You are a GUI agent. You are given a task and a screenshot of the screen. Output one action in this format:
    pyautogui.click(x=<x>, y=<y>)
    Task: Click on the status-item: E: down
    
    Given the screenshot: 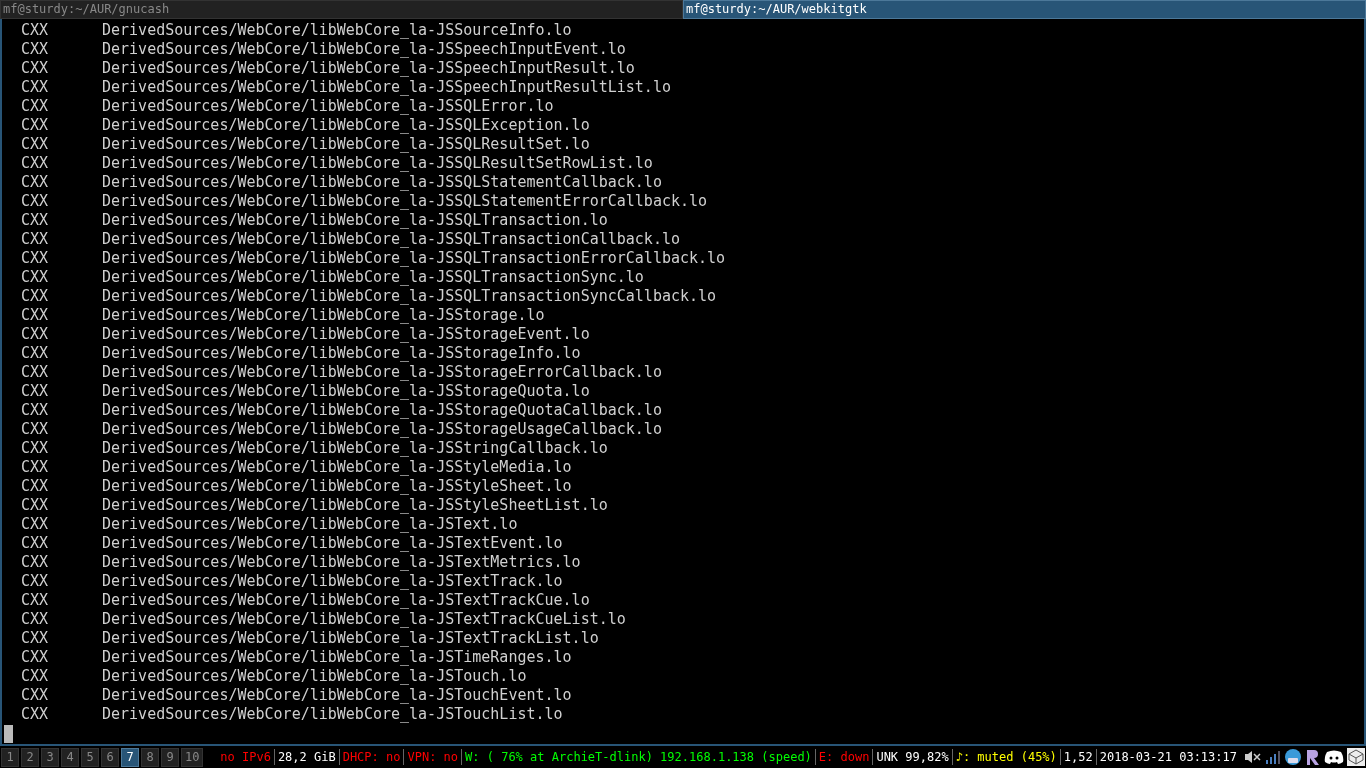 What is the action you would take?
    pyautogui.click(x=844, y=757)
    